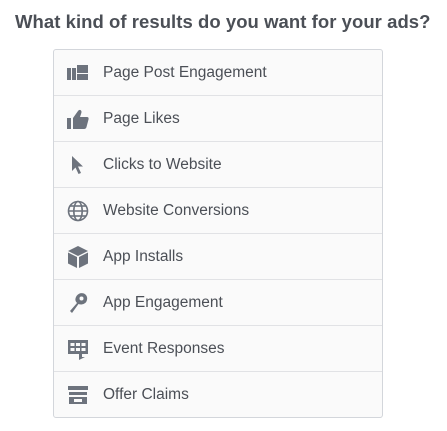 The width and height of the screenshot is (447, 431). What do you see at coordinates (218, 394) in the screenshot?
I see `objective-offer-claims: Offer Claims` at bounding box center [218, 394].